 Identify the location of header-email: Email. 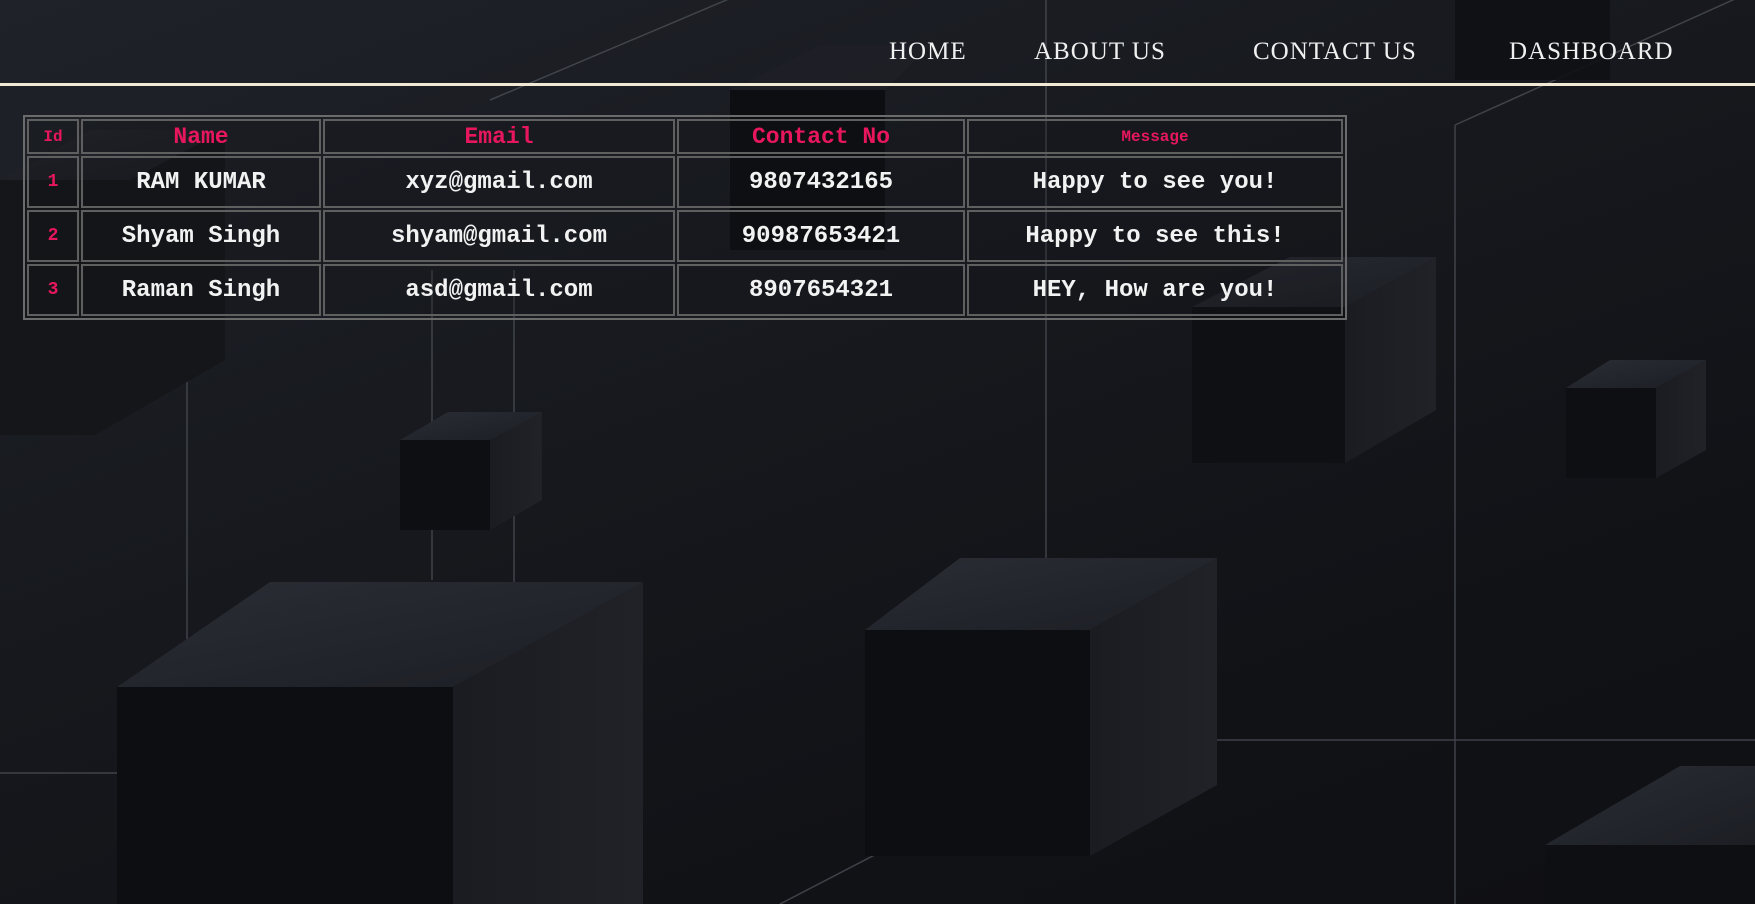
(499, 136).